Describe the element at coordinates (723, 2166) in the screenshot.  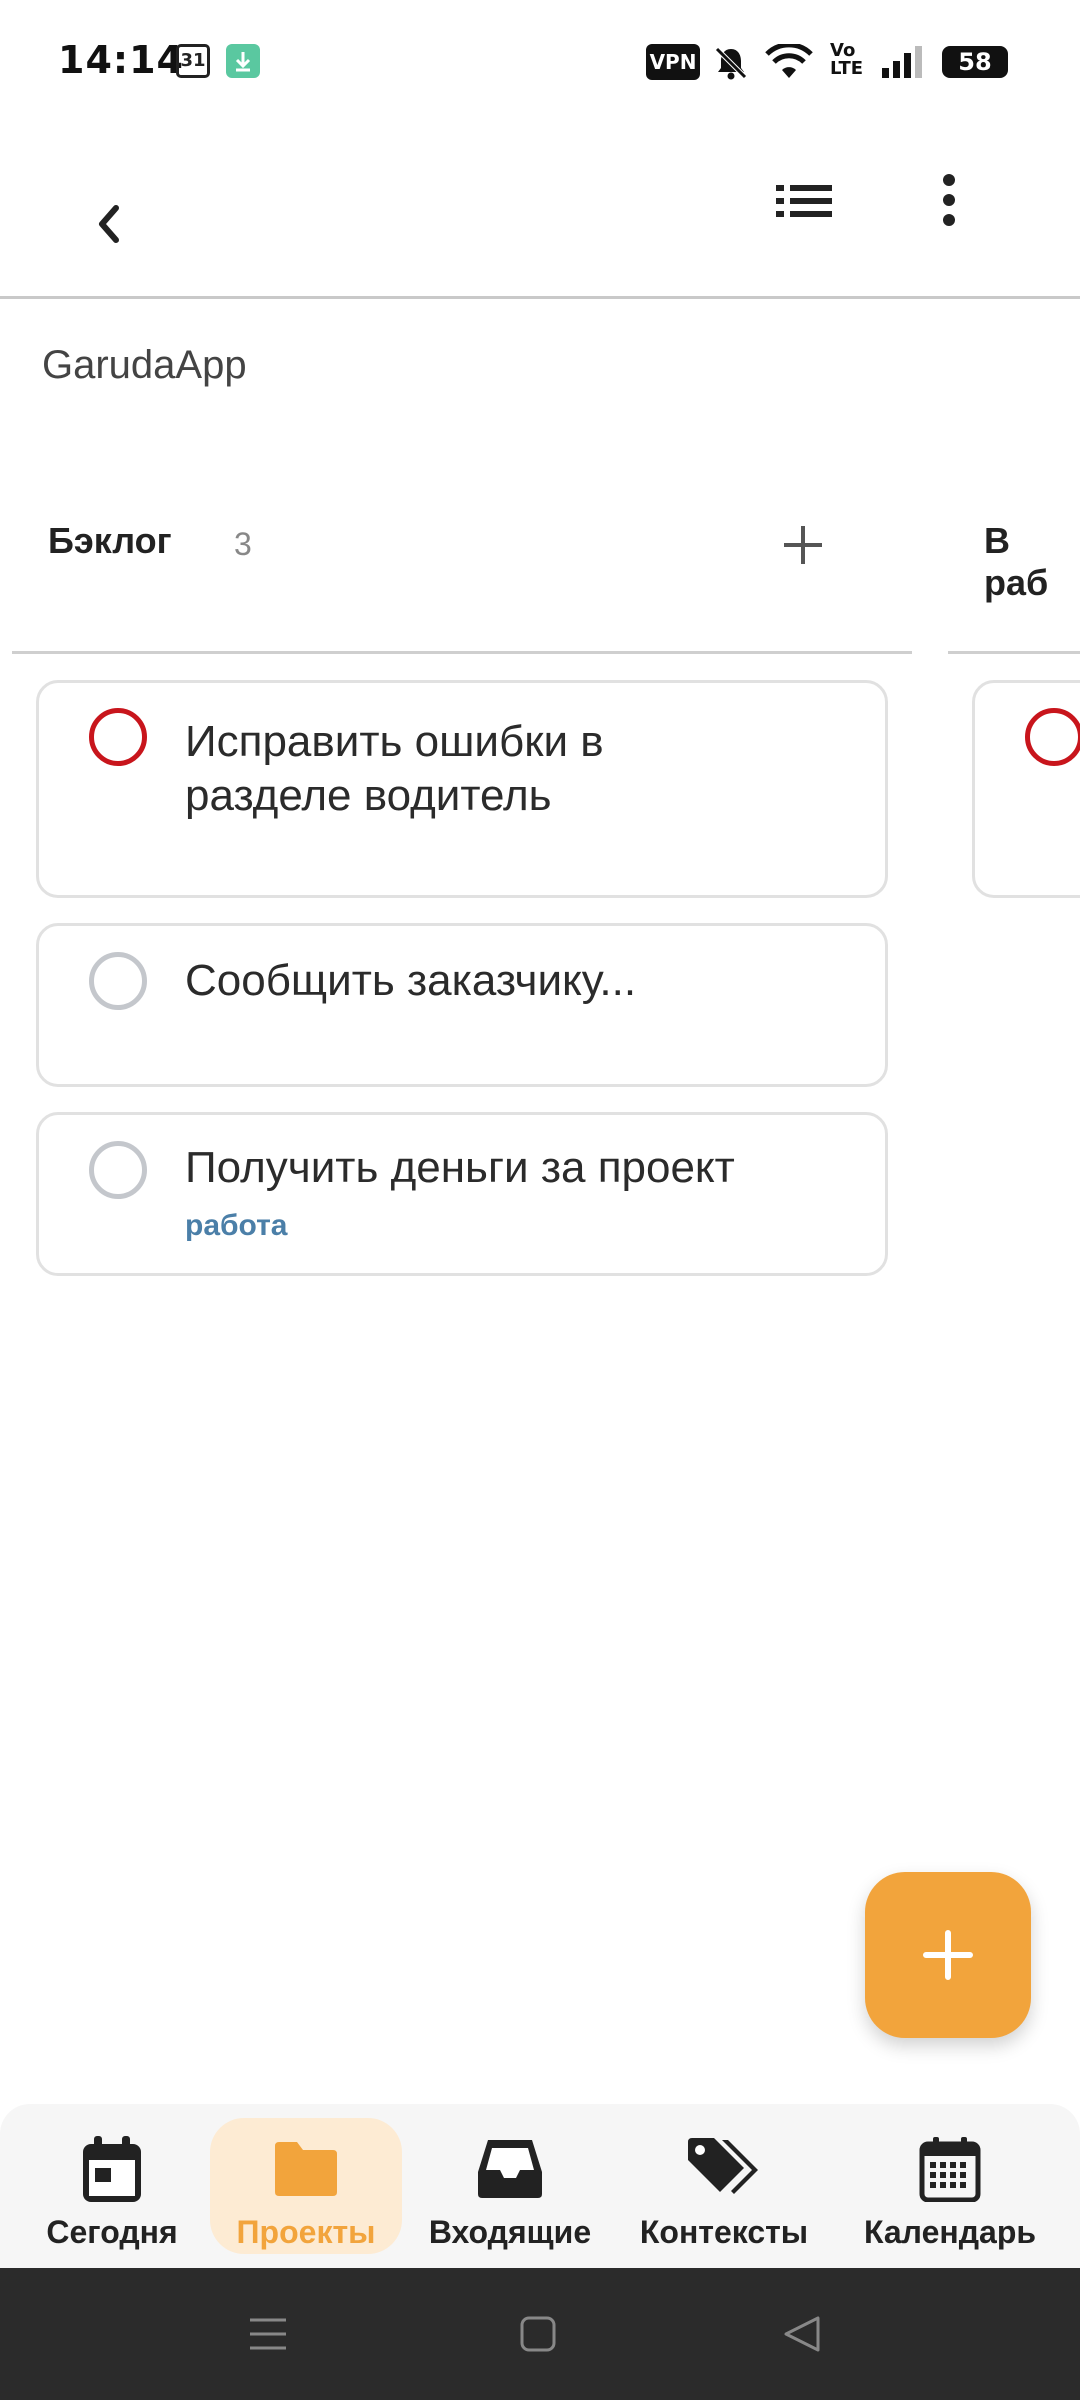
I see `tags-icon` at that location.